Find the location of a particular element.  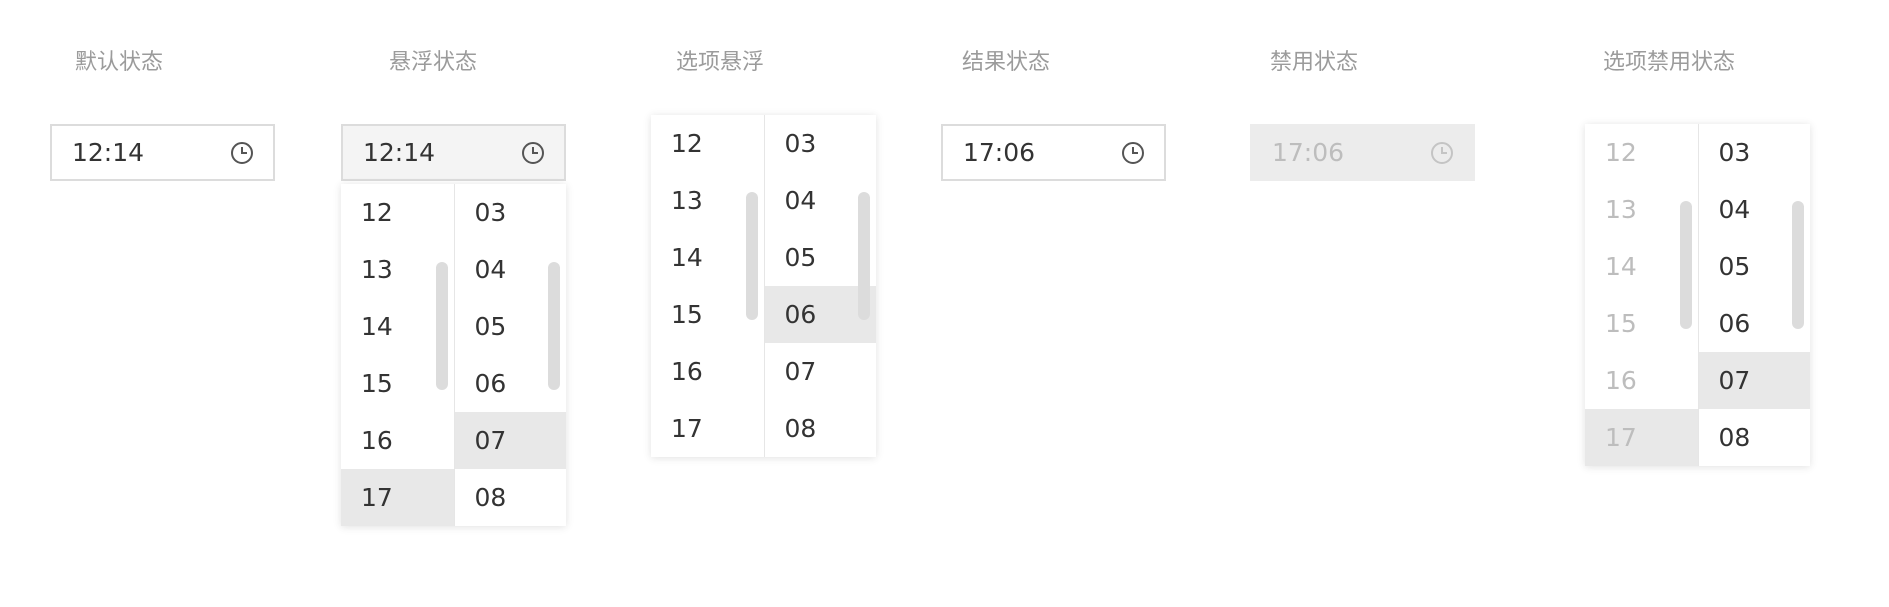

hour-option: 17 is located at coordinates (707, 428).